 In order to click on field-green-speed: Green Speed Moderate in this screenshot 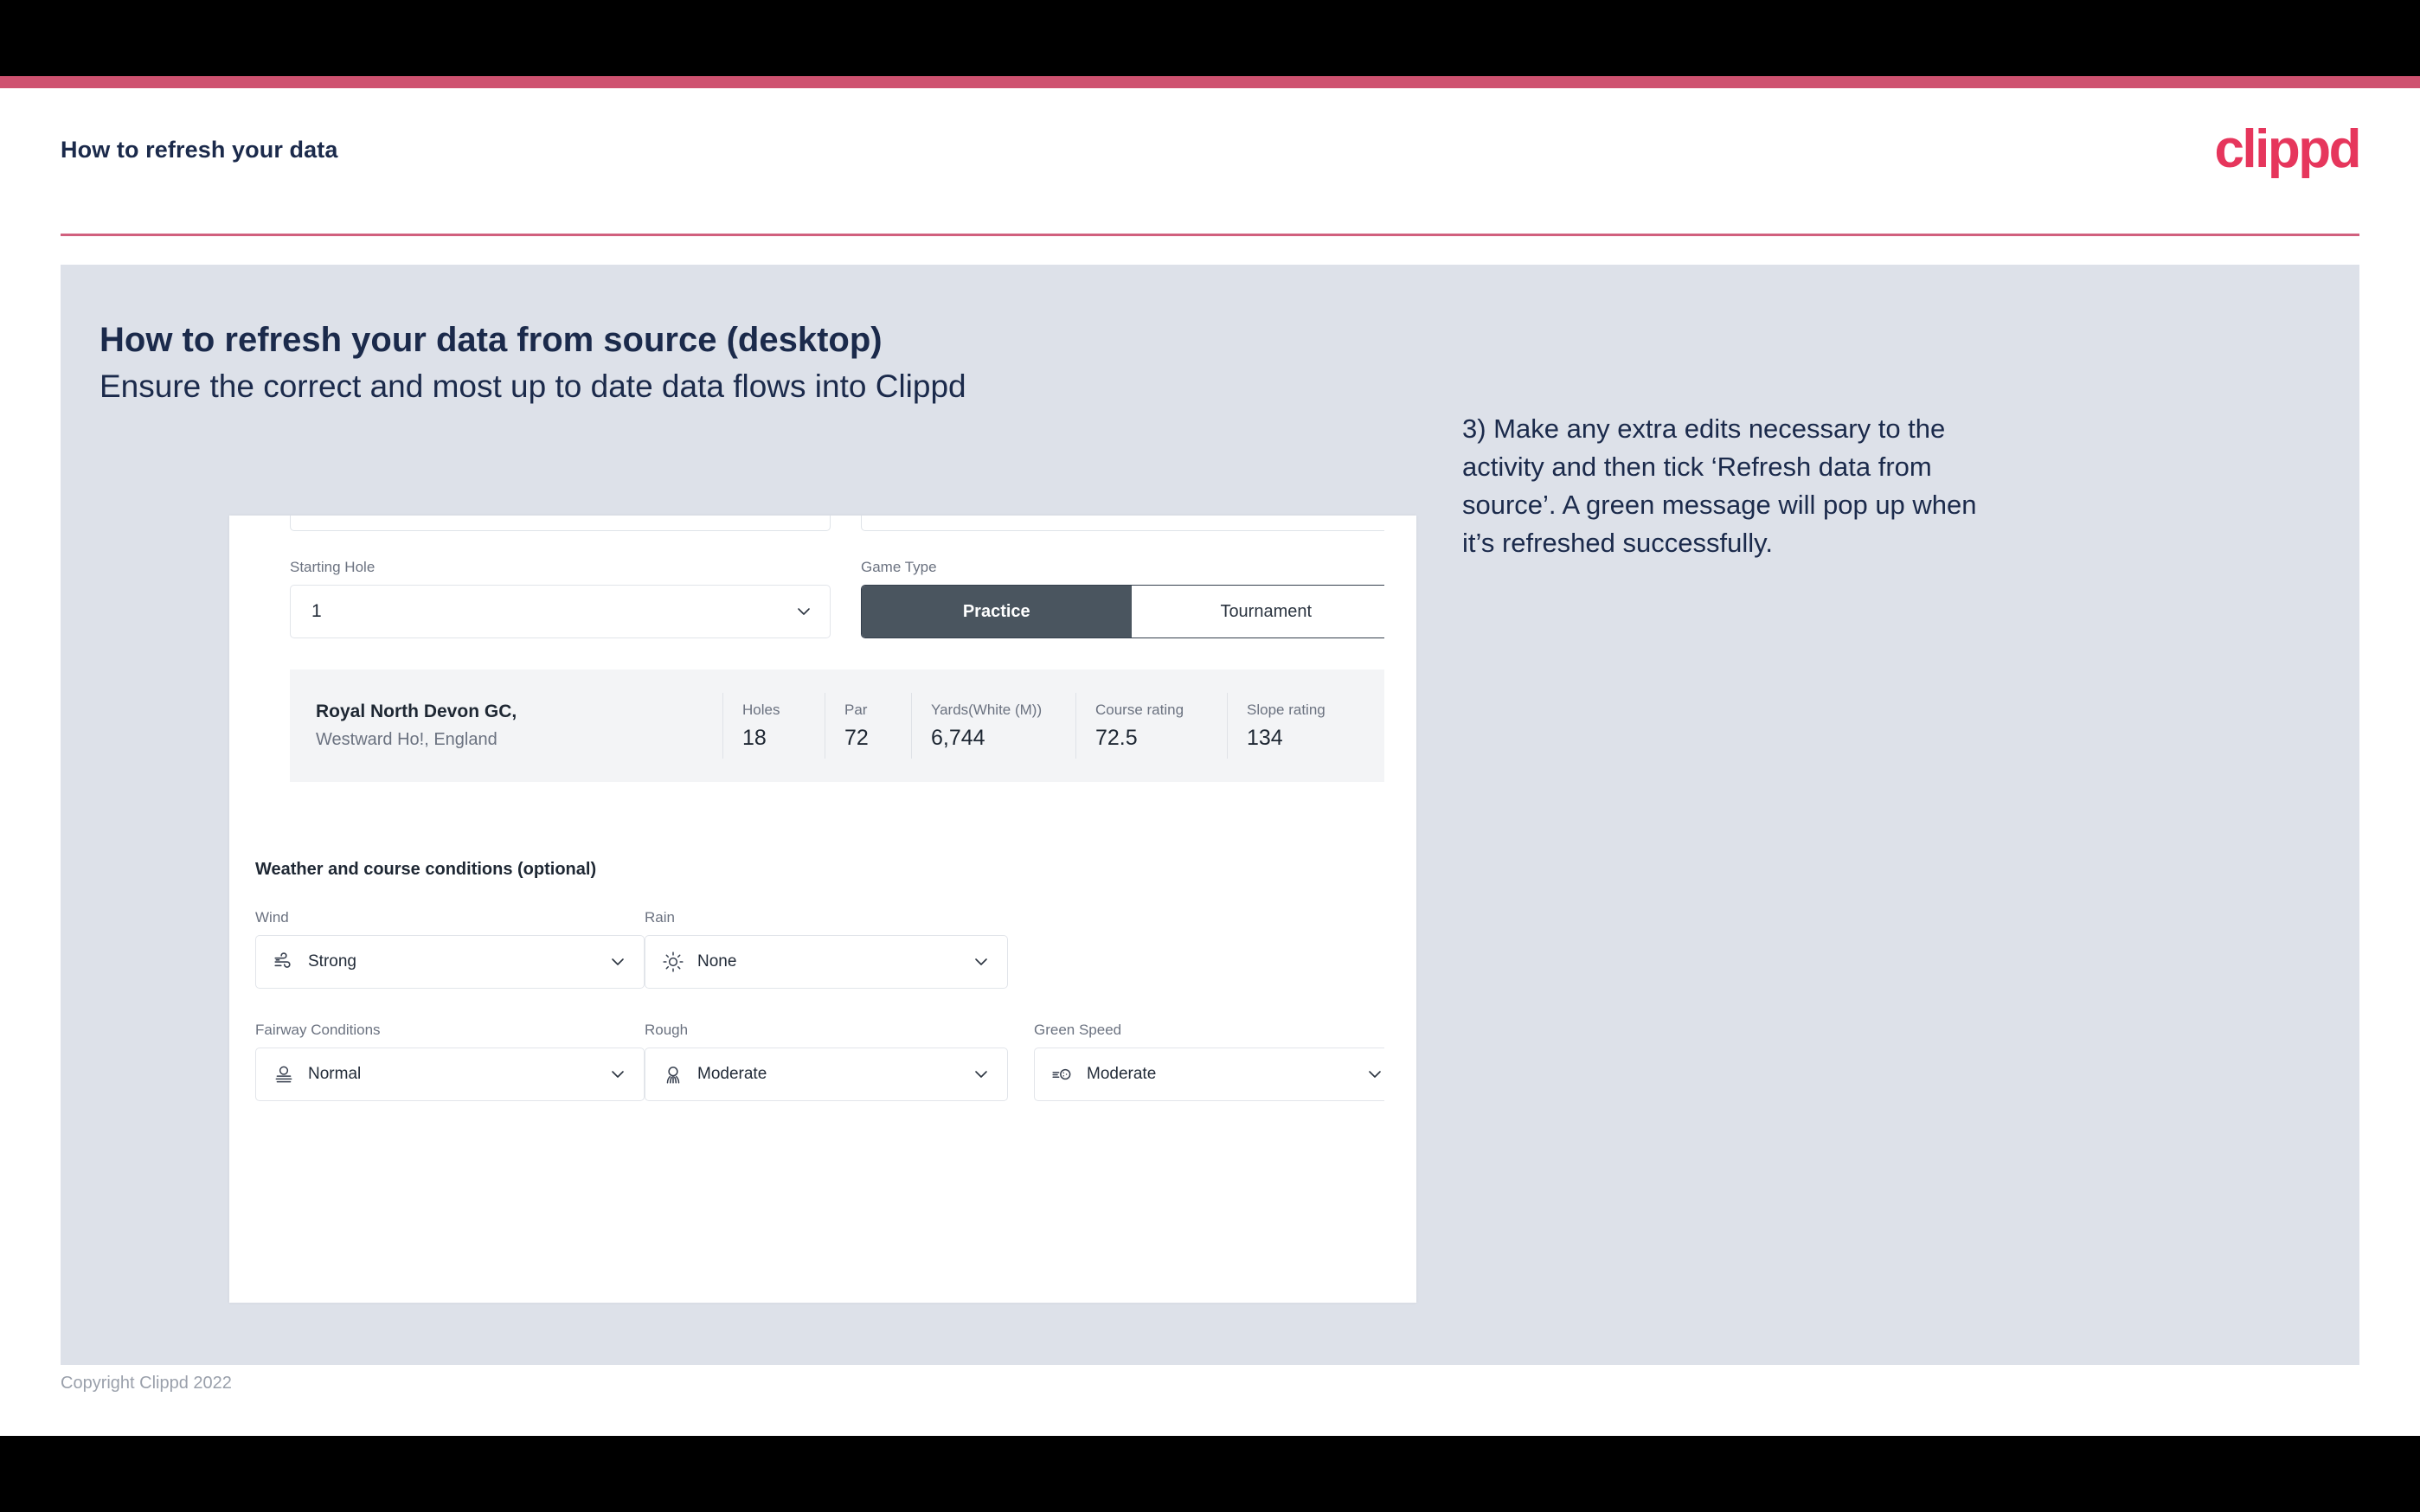, I will do `click(1209, 1061)`.